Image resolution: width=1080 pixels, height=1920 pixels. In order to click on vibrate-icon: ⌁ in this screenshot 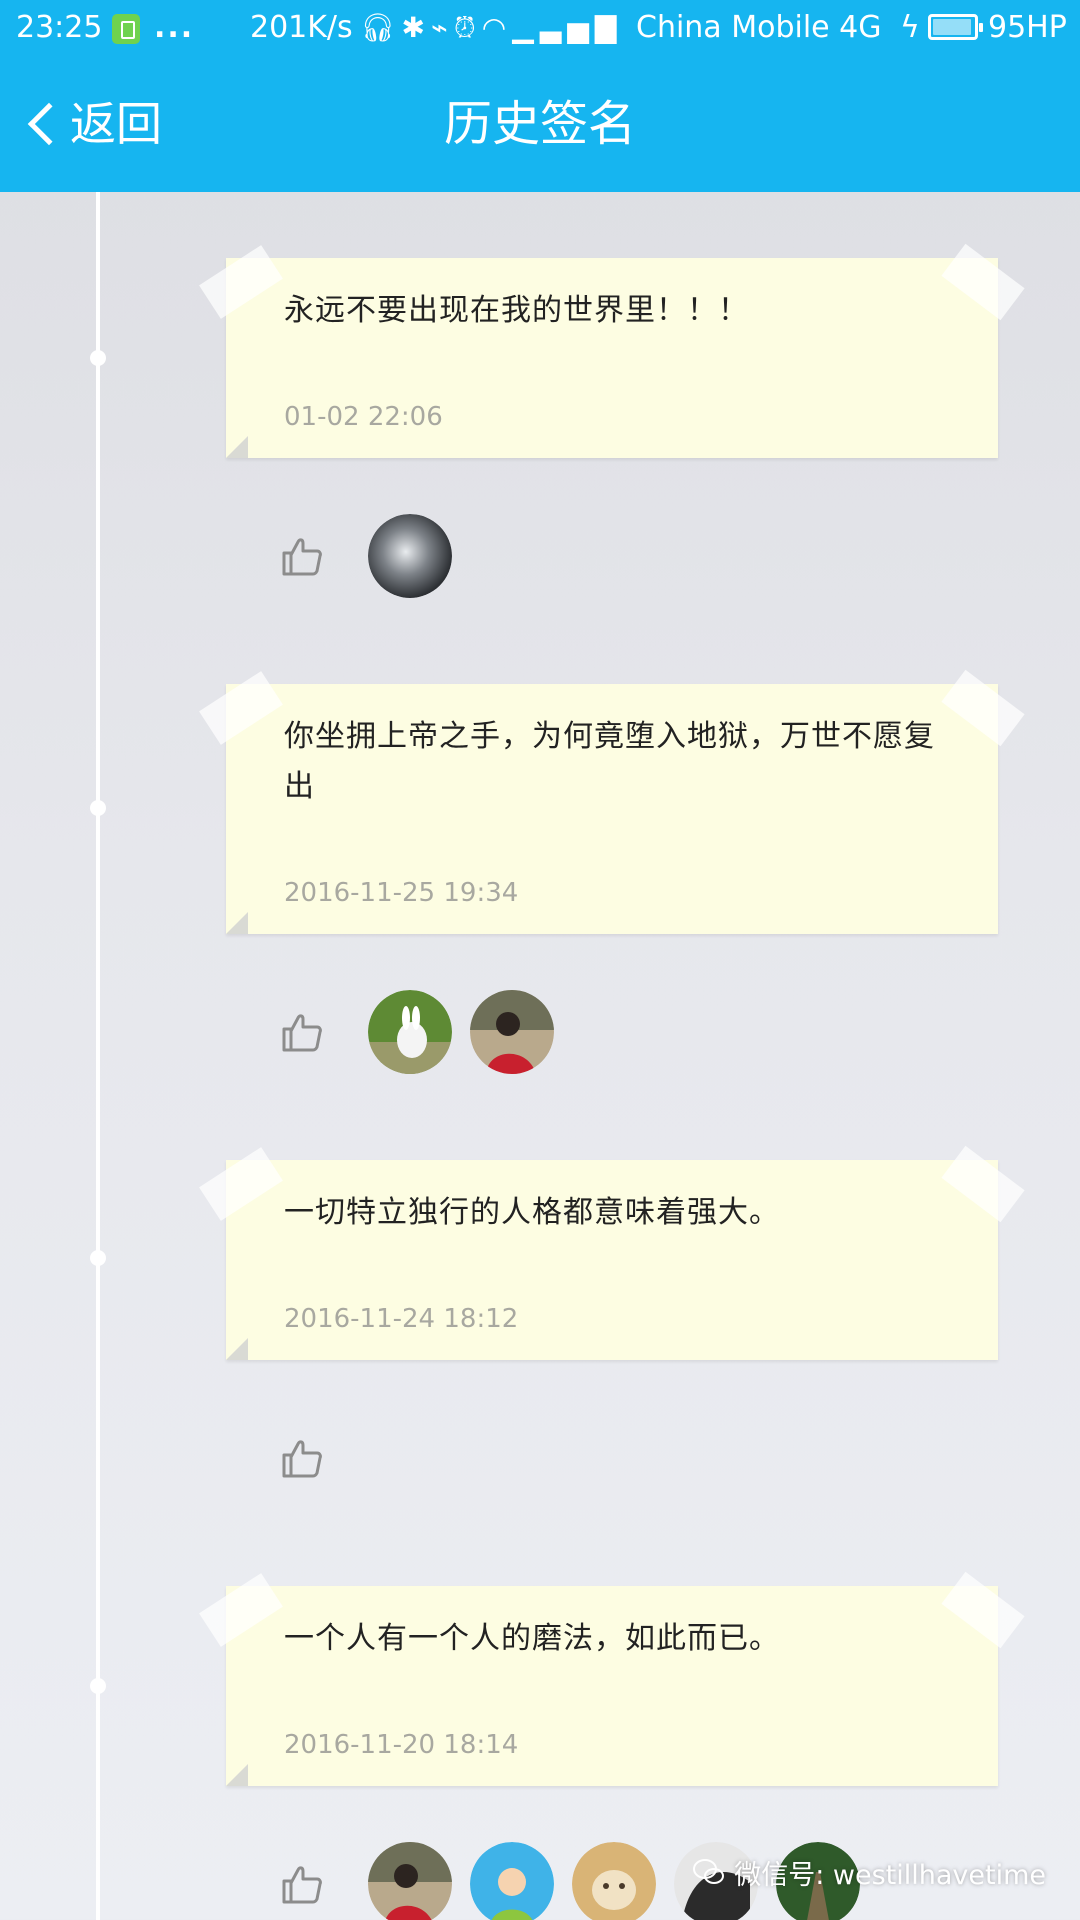, I will do `click(442, 27)`.